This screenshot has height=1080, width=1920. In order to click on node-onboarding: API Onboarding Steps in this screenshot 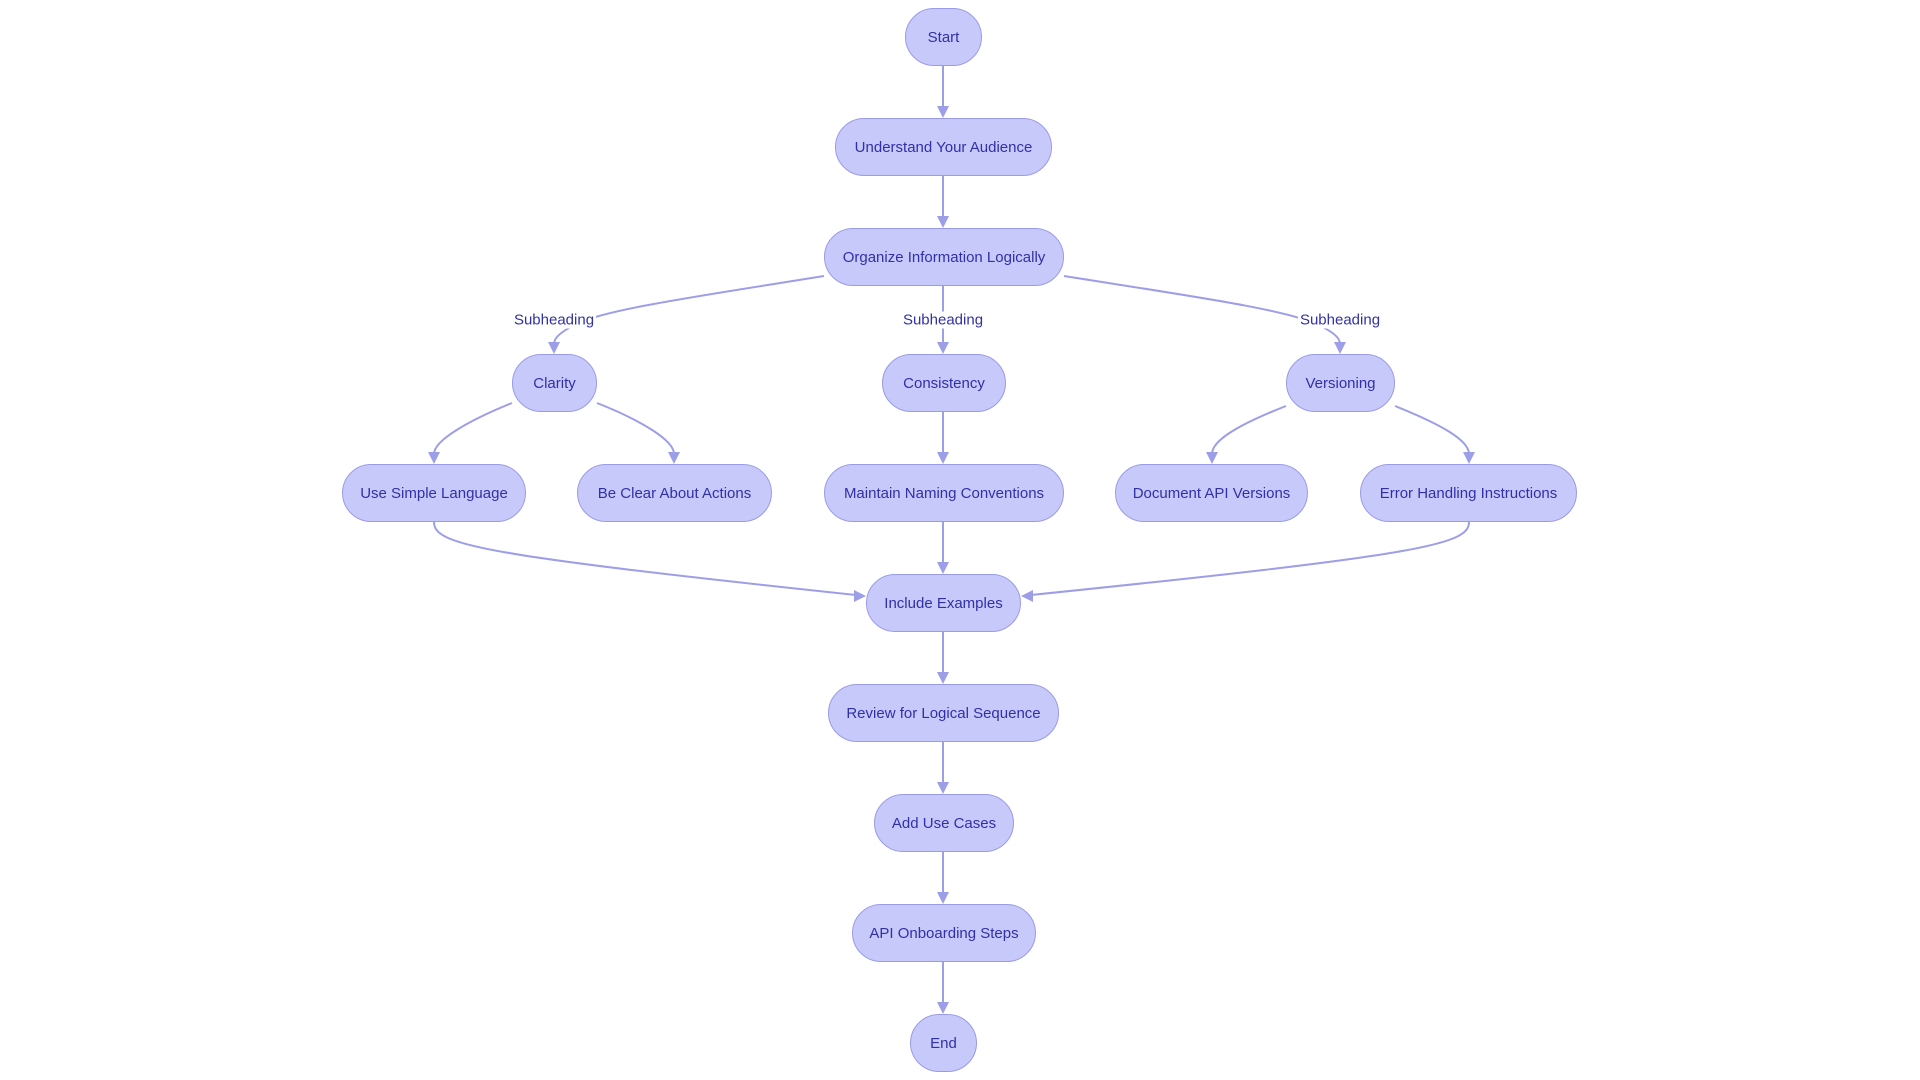, I will do `click(944, 933)`.